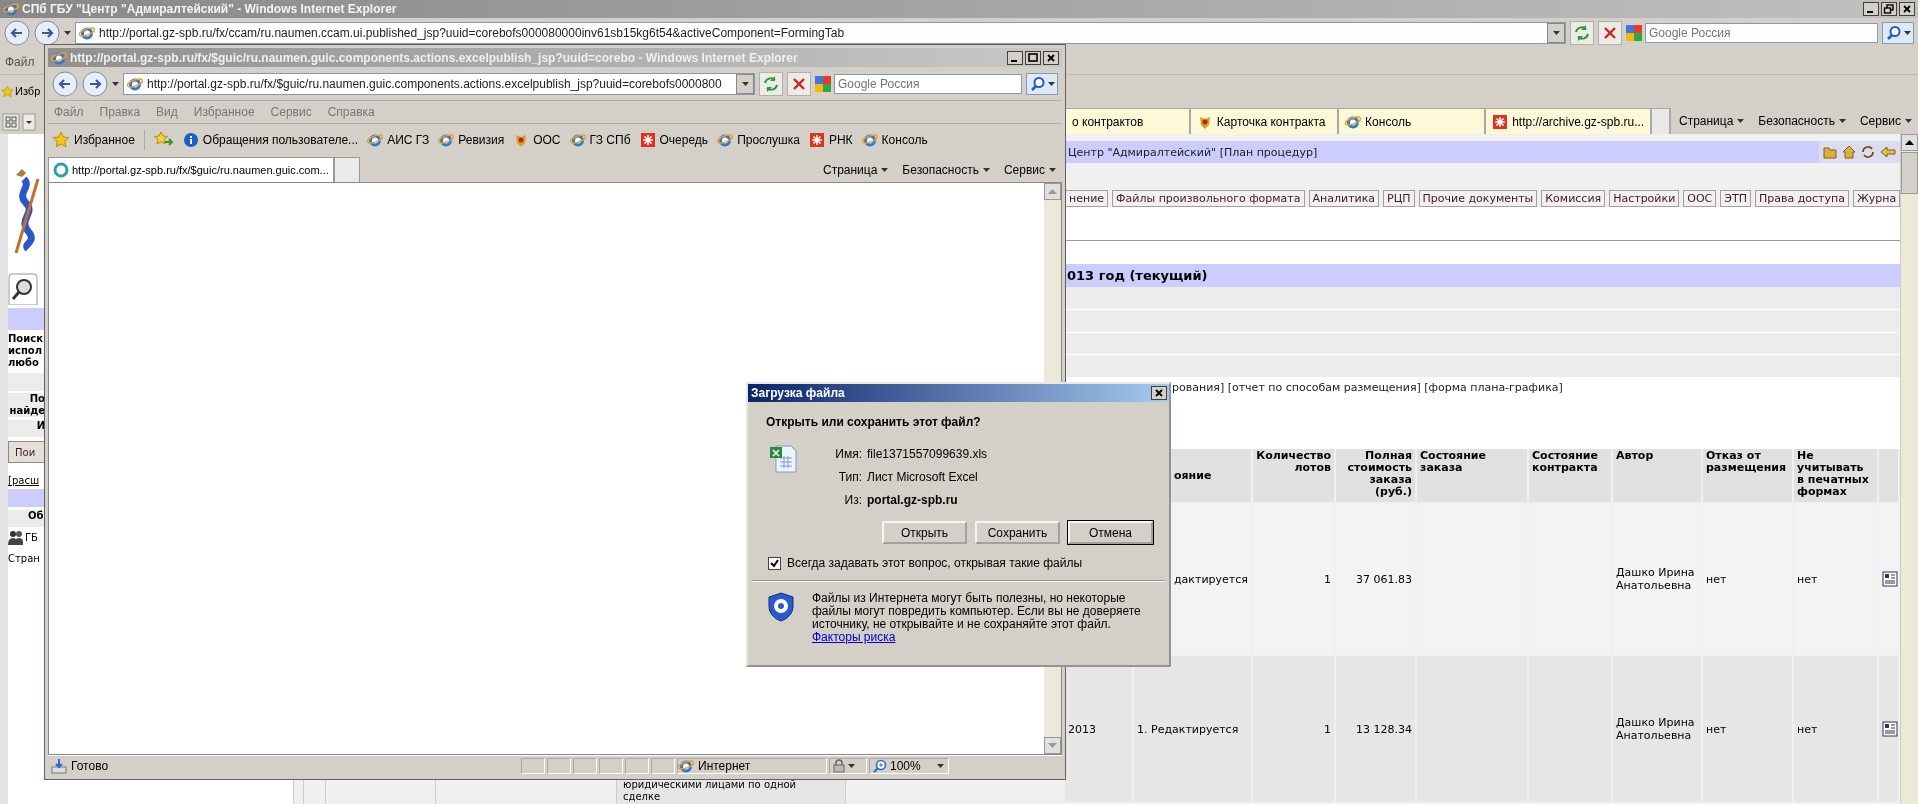 The image size is (1918, 804). Describe the element at coordinates (849, 477) in the screenshot. I see `field-label: Тип:` at that location.